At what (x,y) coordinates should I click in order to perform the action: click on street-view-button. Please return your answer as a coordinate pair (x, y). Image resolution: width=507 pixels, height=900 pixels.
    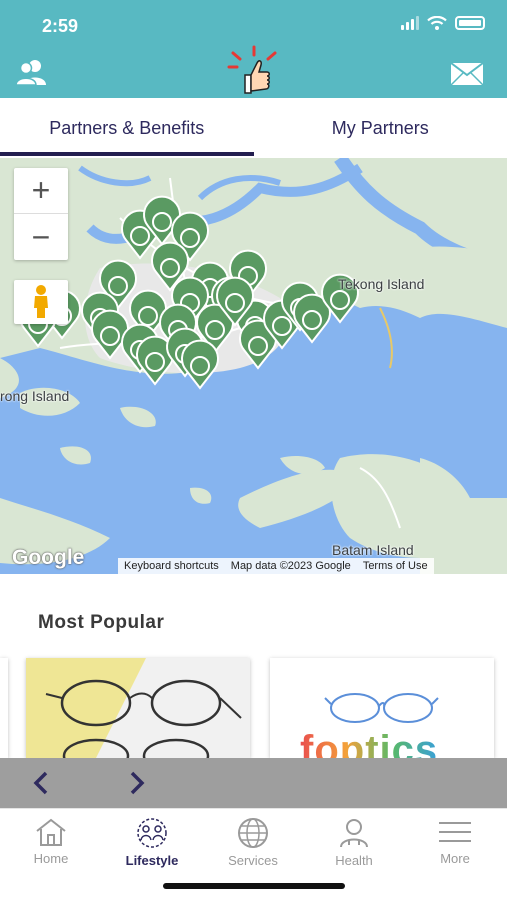
    Looking at the image, I should click on (41, 302).